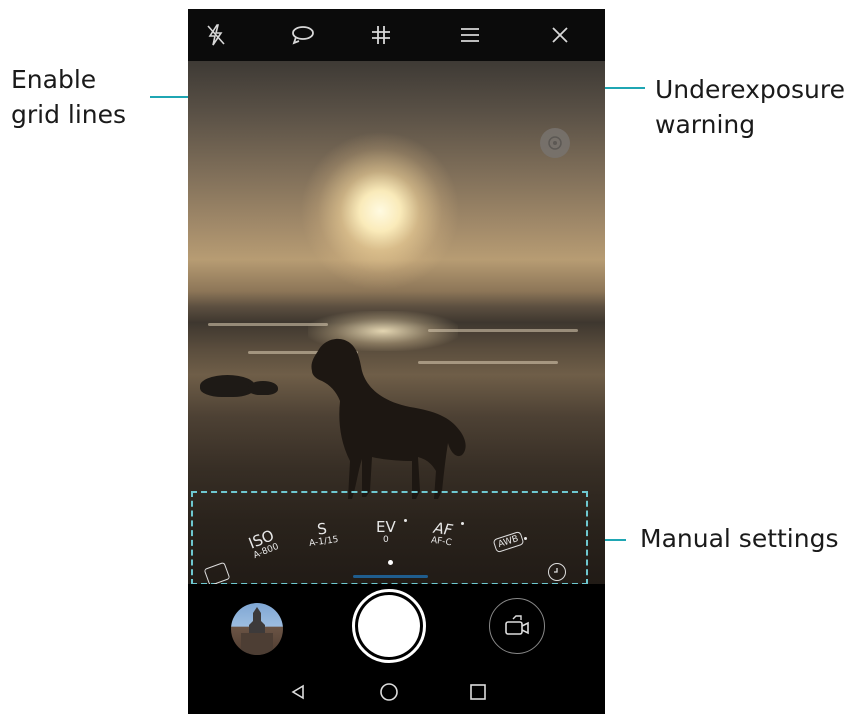 The image size is (861, 714). I want to click on timer-icon, so click(557, 572).